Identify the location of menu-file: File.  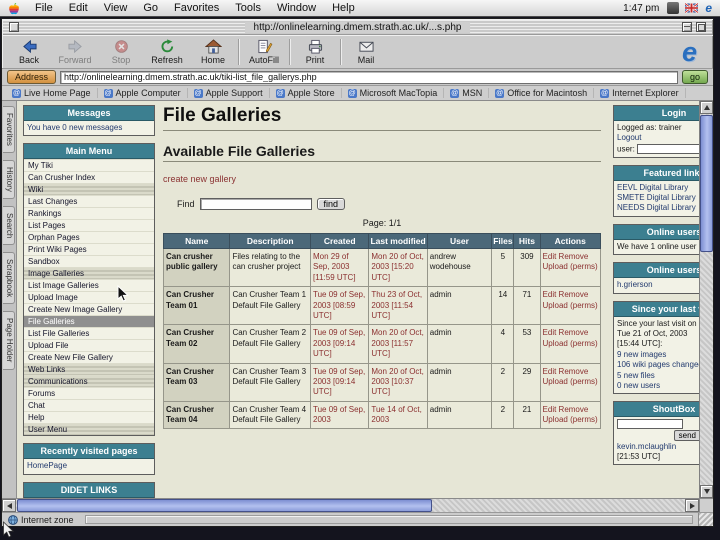
(44, 8).